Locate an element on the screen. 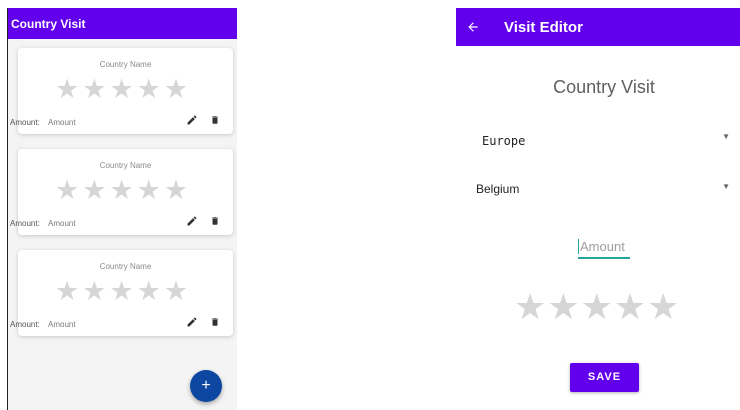  save-button: SAVE is located at coordinates (604, 377).